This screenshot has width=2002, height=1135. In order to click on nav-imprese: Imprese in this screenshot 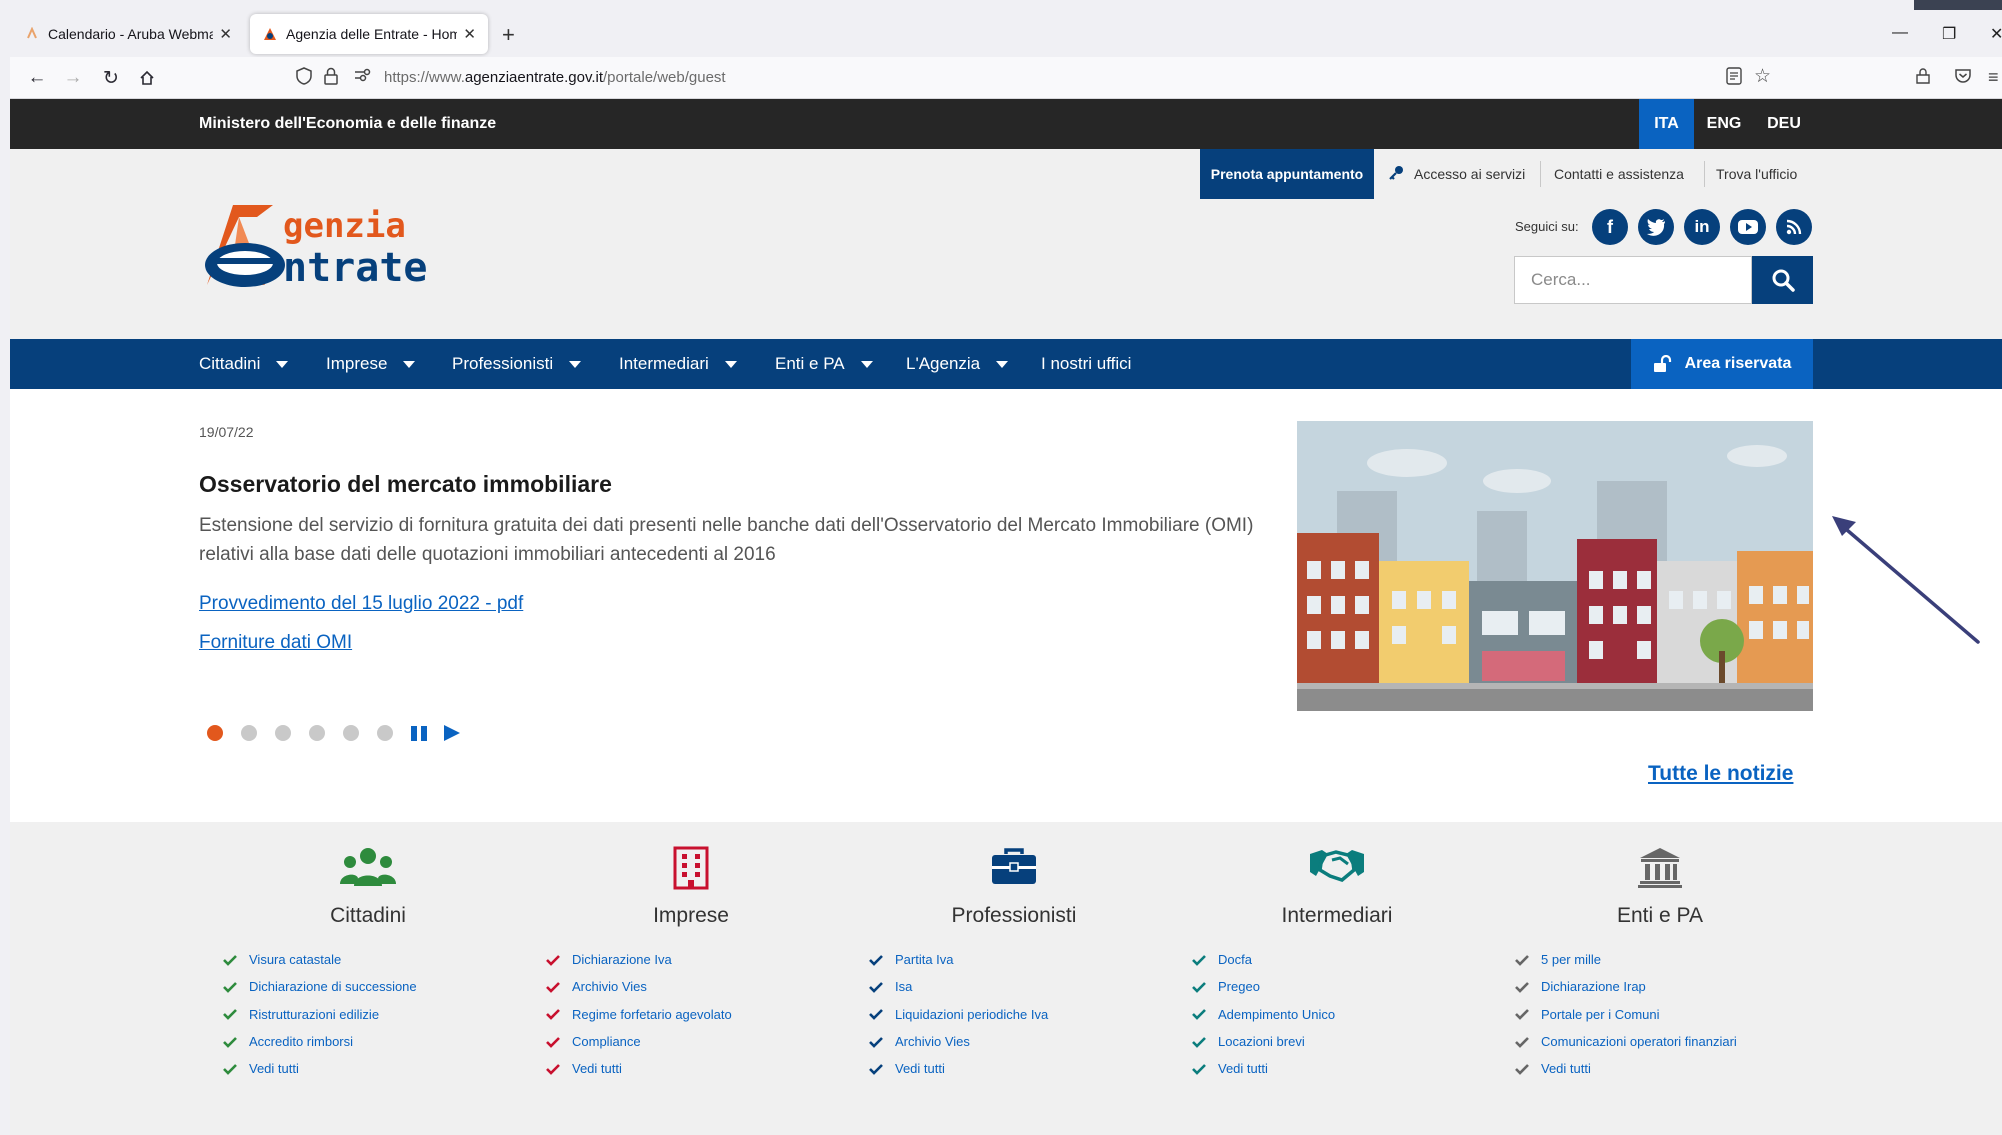, I will do `click(371, 364)`.